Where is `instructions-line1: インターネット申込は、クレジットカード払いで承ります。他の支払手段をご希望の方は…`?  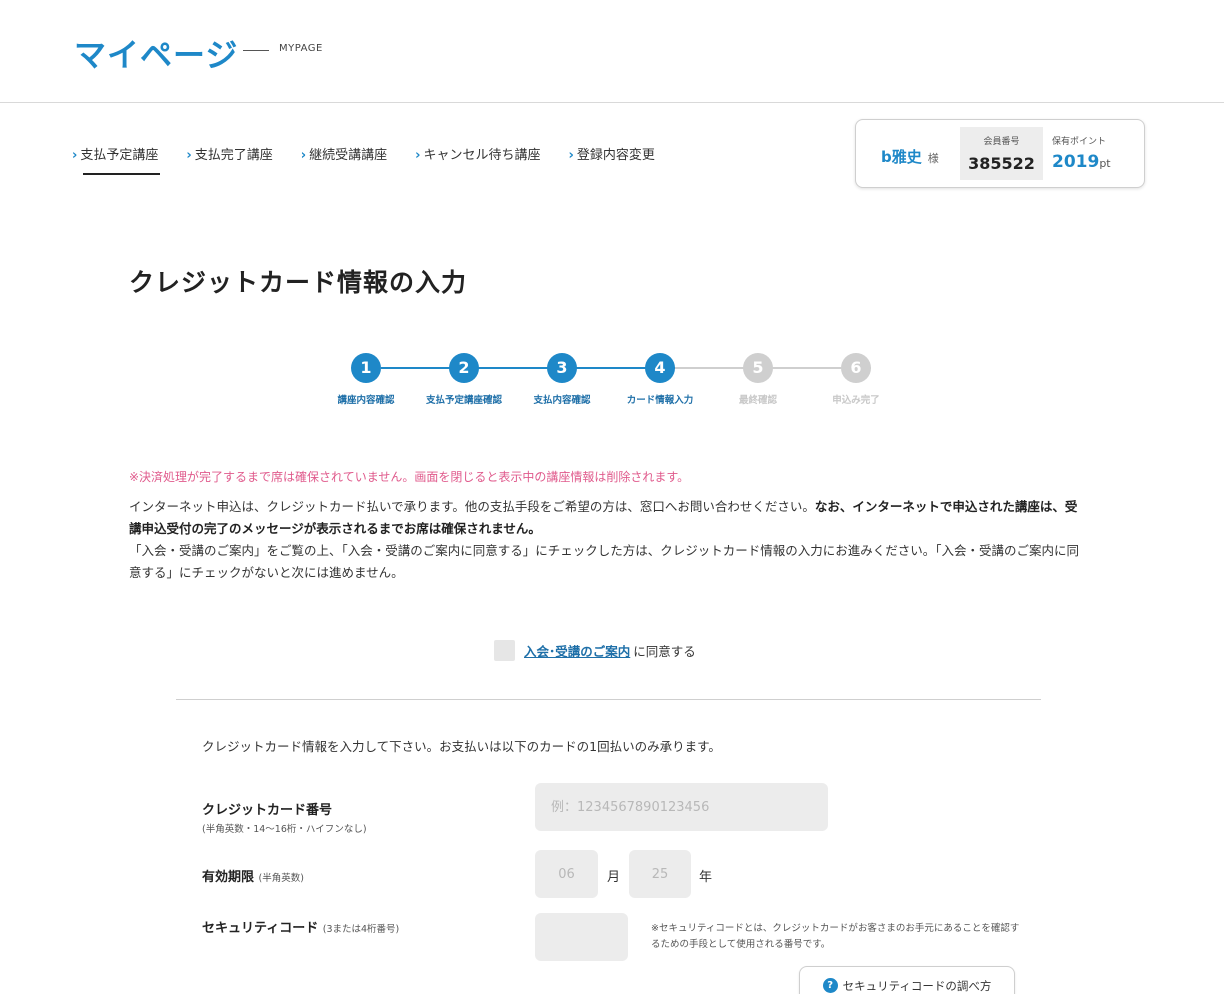 instructions-line1: インターネット申込は、クレジットカード払いで承ります。他の支払手段をご希望の方は… is located at coordinates (472, 506).